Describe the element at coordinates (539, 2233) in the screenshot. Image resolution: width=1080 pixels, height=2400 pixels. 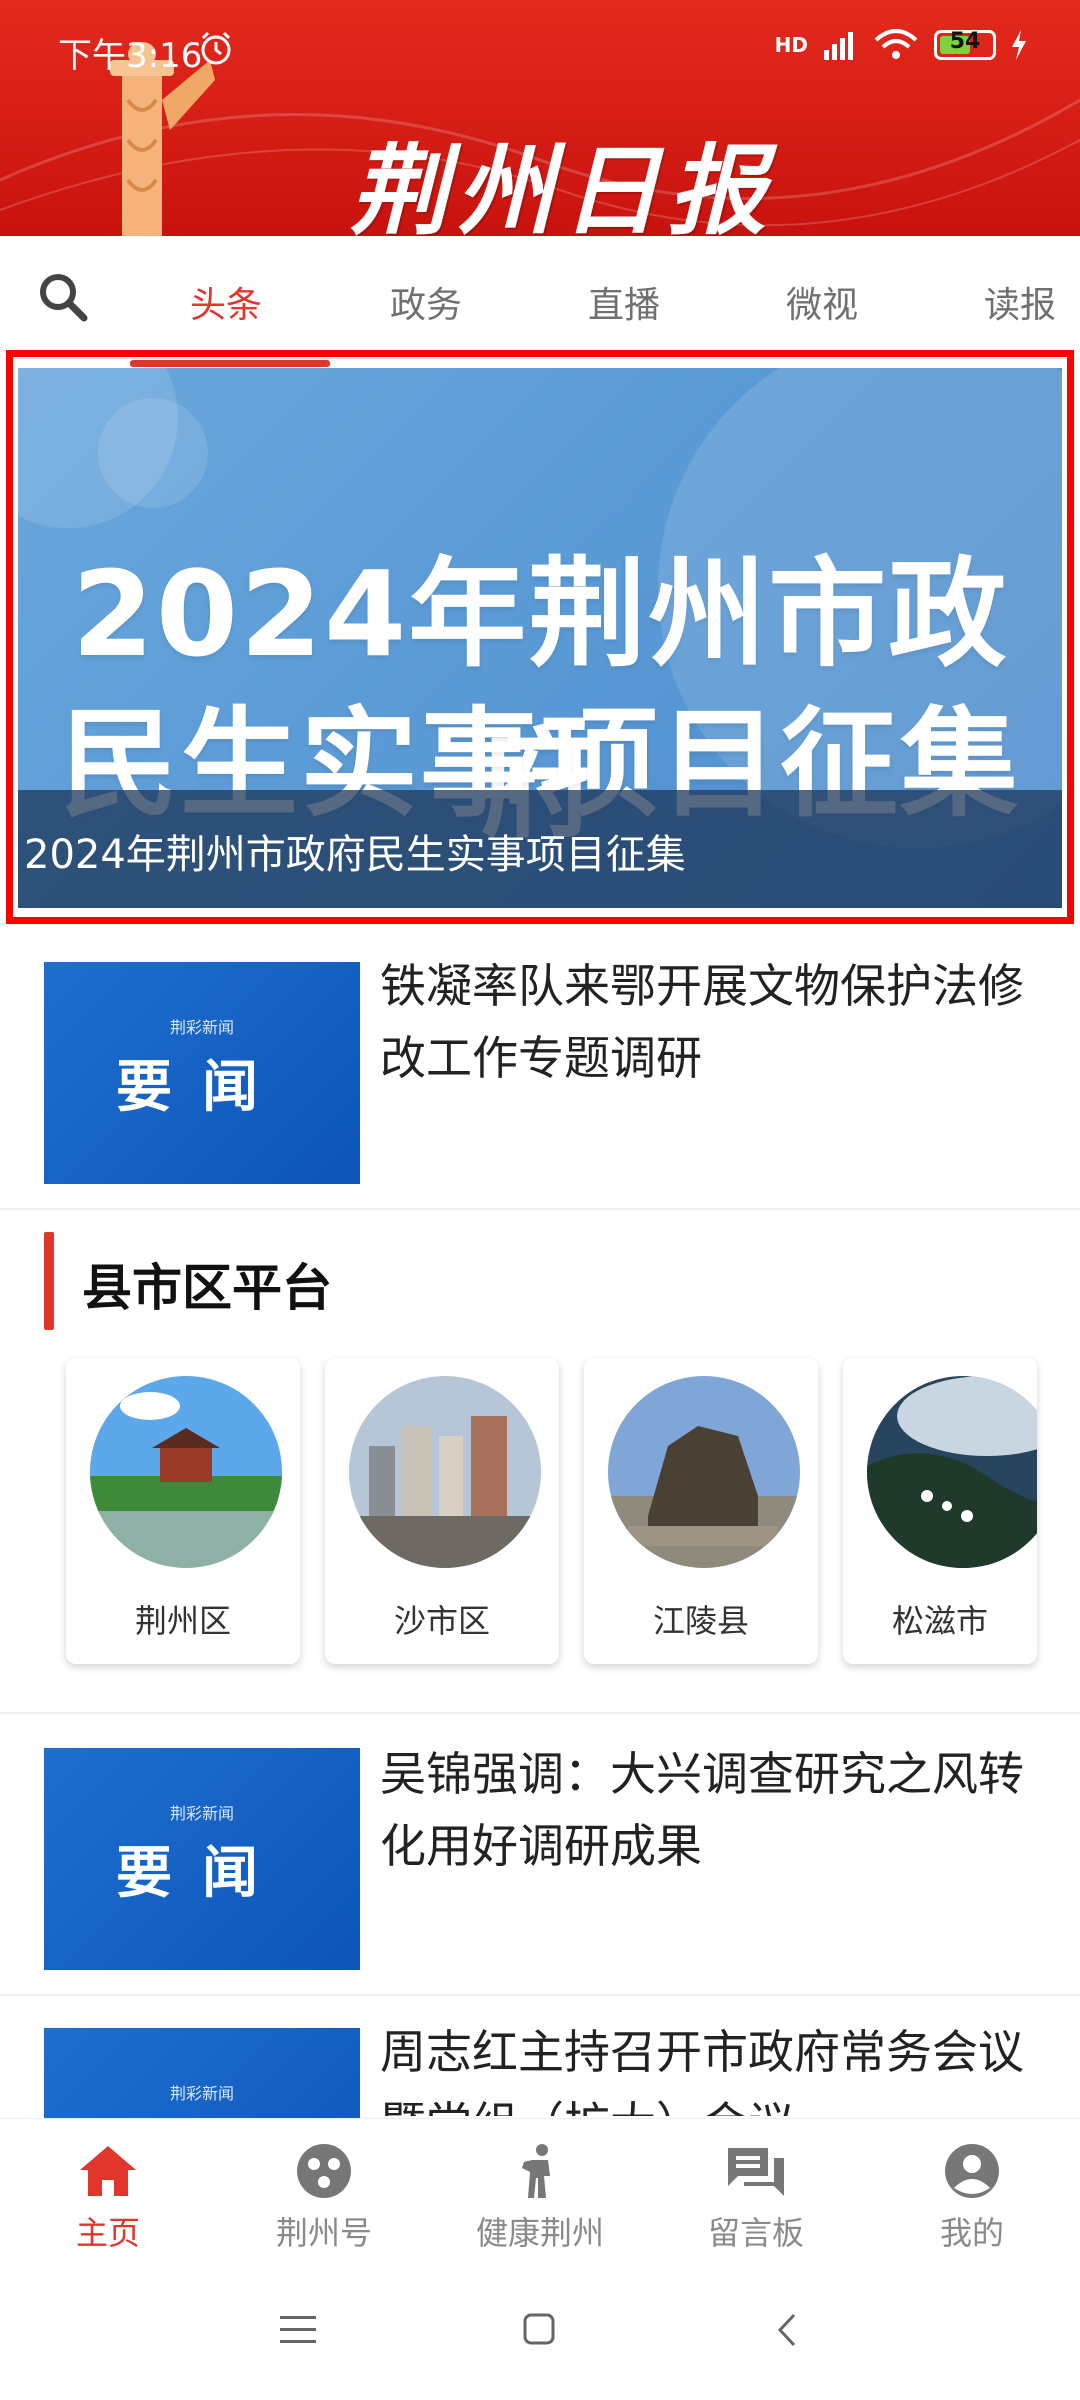
I see `nav-label: 健康荆州` at that location.